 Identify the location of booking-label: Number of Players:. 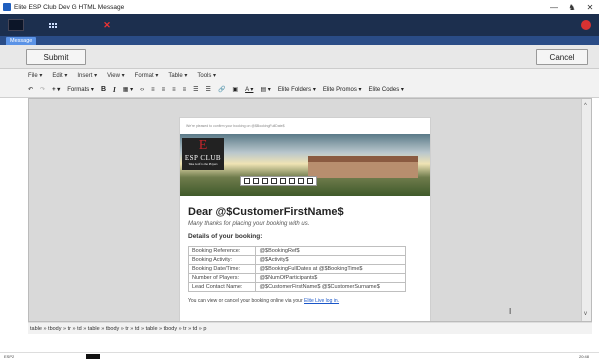
(222, 278).